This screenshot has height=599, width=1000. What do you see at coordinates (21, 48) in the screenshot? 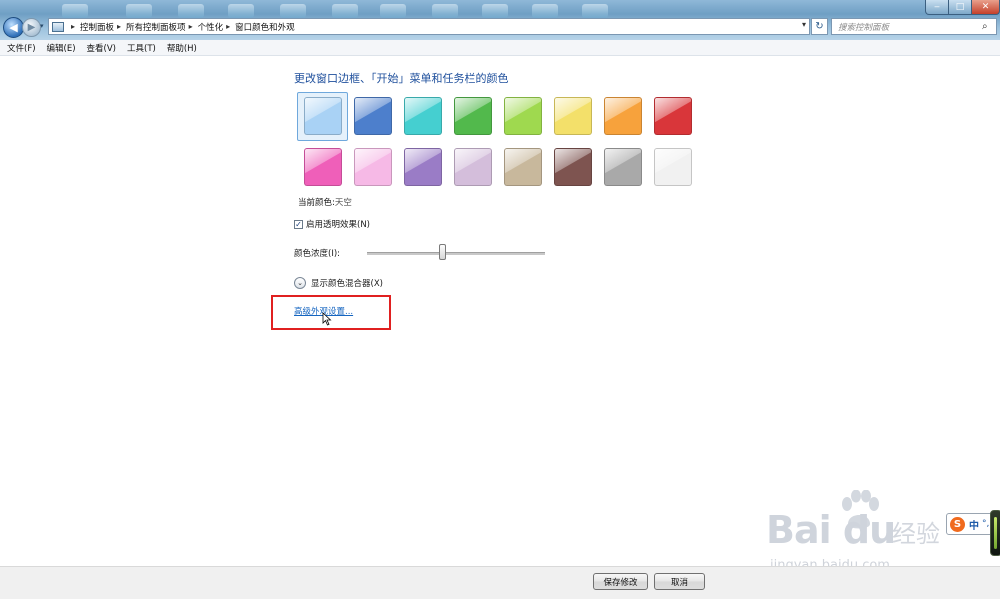
I see `menu-file: 文件(F)` at bounding box center [21, 48].